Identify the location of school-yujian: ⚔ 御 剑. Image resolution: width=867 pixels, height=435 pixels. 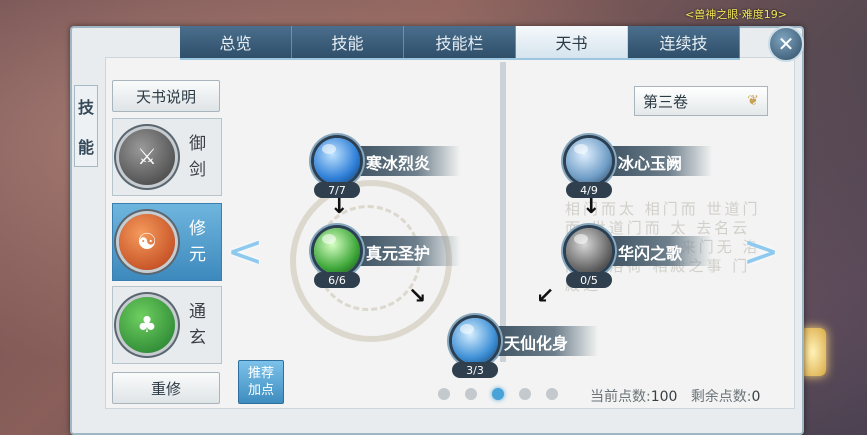
(167, 157).